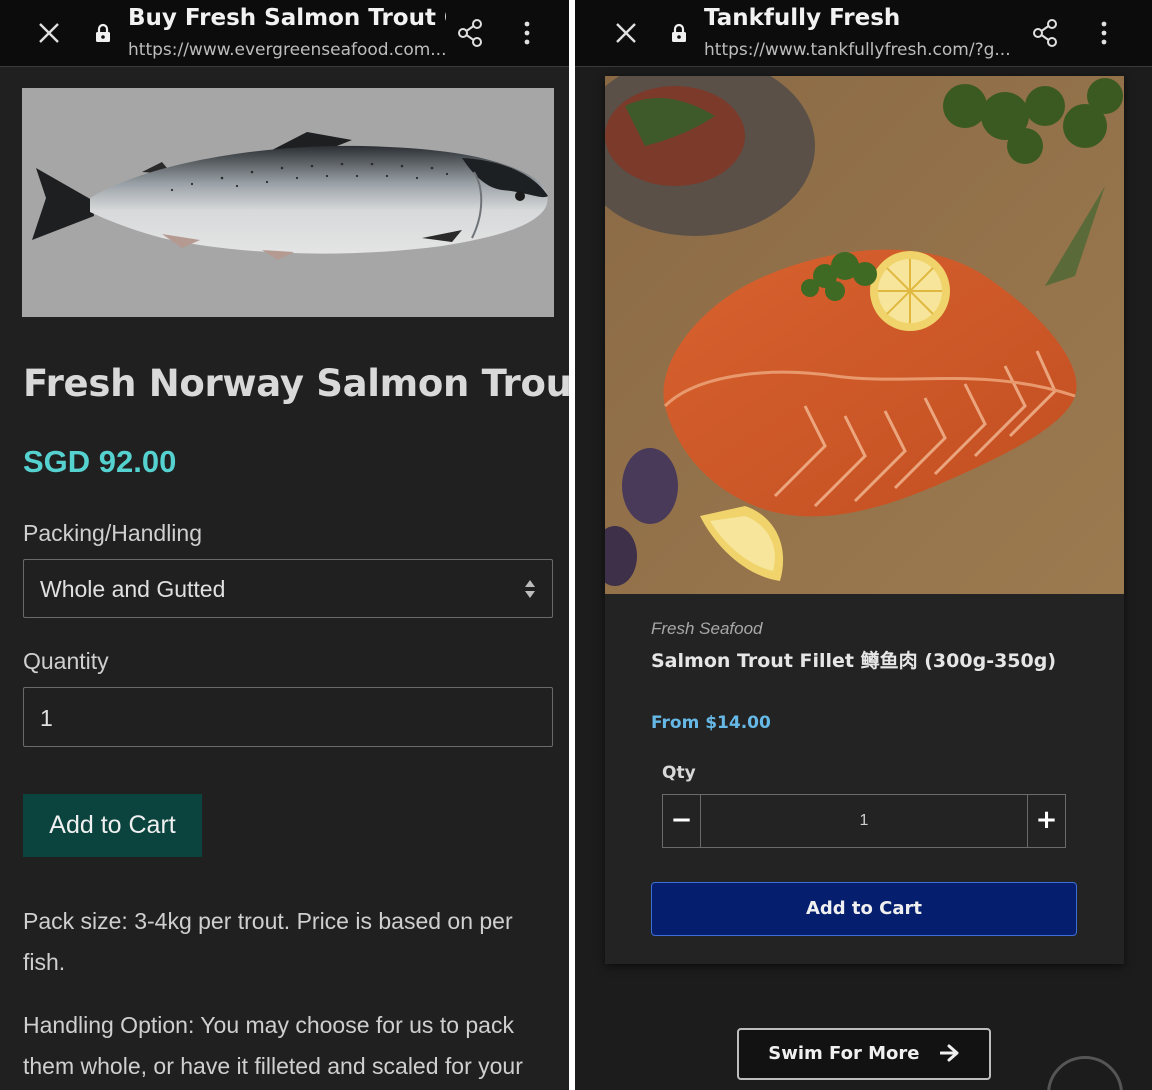 The height and width of the screenshot is (1090, 1152). What do you see at coordinates (1046, 821) in the screenshot?
I see `qty-increment-button: +` at bounding box center [1046, 821].